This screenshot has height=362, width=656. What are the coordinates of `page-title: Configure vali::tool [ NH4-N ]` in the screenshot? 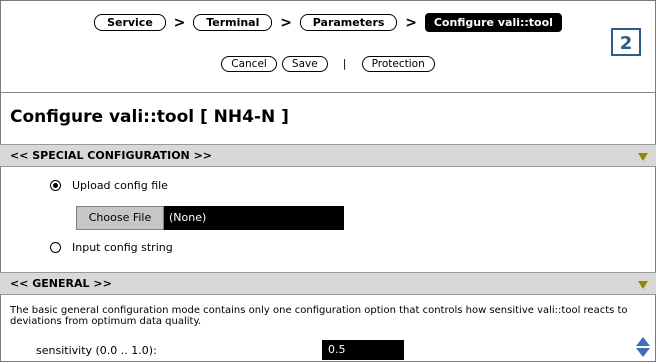 It's located at (149, 117).